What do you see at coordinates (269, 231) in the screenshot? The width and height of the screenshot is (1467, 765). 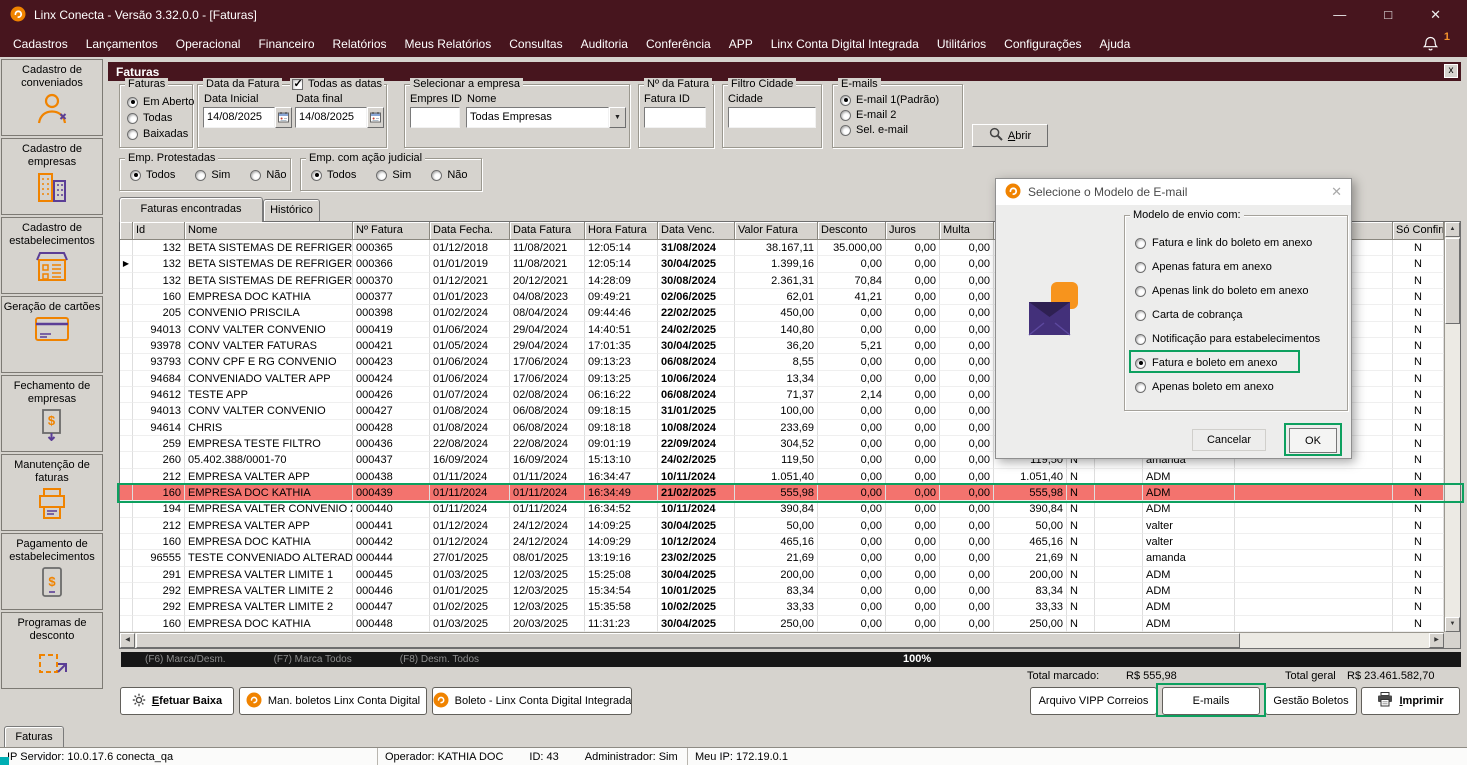 I see `column-header-nome: Nome` at bounding box center [269, 231].